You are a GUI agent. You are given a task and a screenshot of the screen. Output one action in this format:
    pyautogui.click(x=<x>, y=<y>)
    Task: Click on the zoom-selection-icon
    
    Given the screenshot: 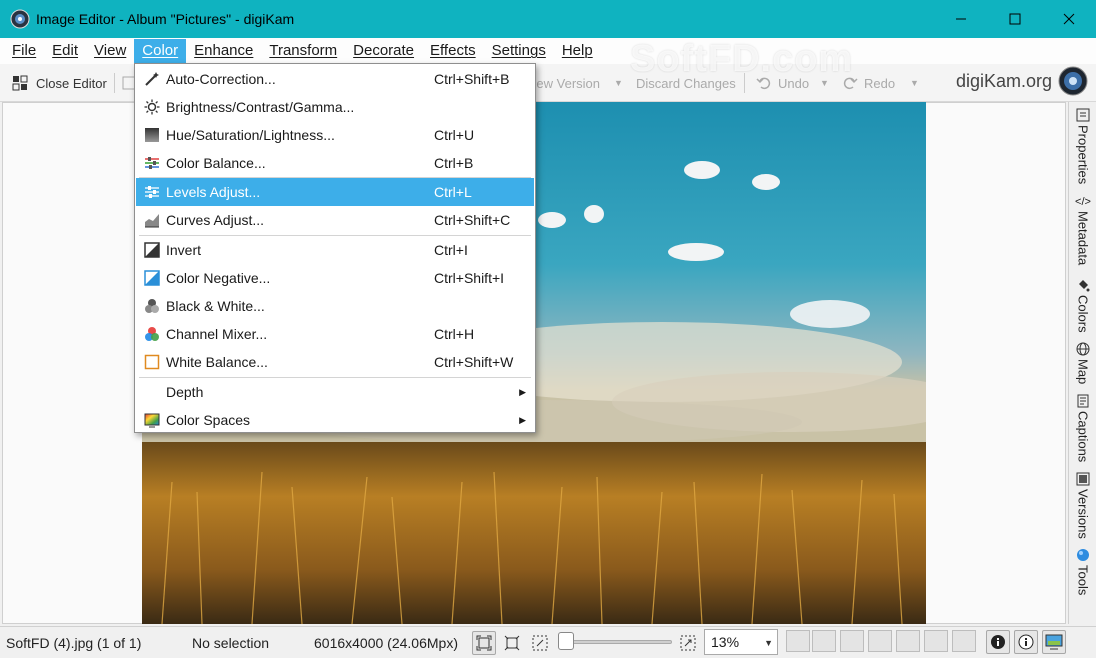 What is the action you would take?
    pyautogui.click(x=540, y=643)
    